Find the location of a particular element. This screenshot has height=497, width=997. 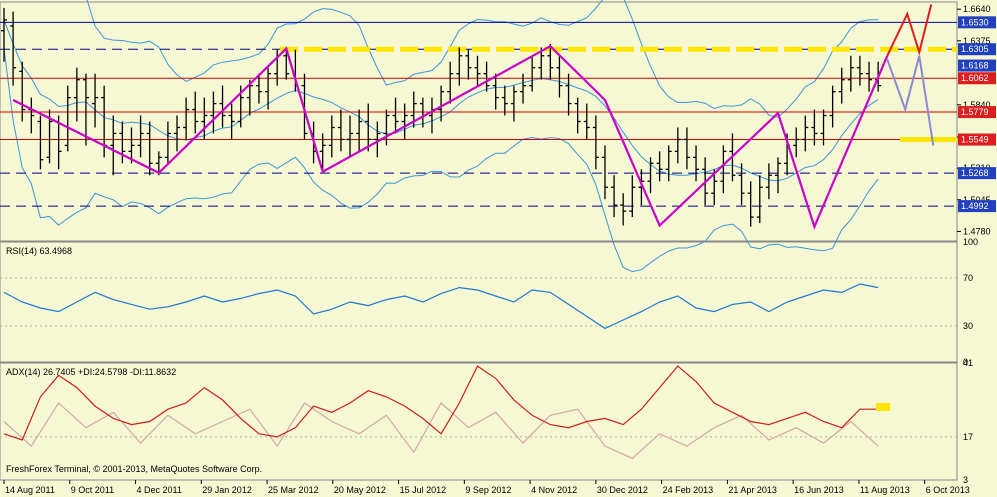

x-tick-label: 21 Apr 2013 is located at coordinates (752, 490).